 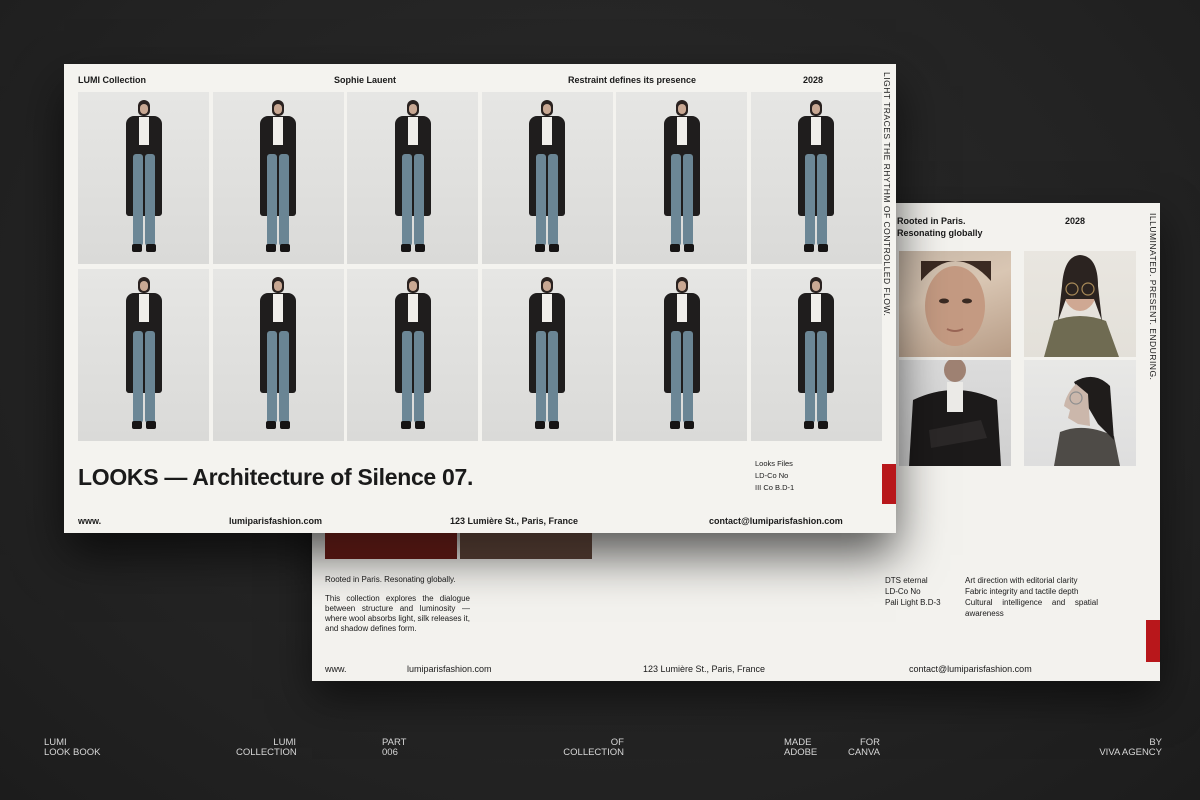 I want to click on back-red-tab, so click(x=1153, y=641).